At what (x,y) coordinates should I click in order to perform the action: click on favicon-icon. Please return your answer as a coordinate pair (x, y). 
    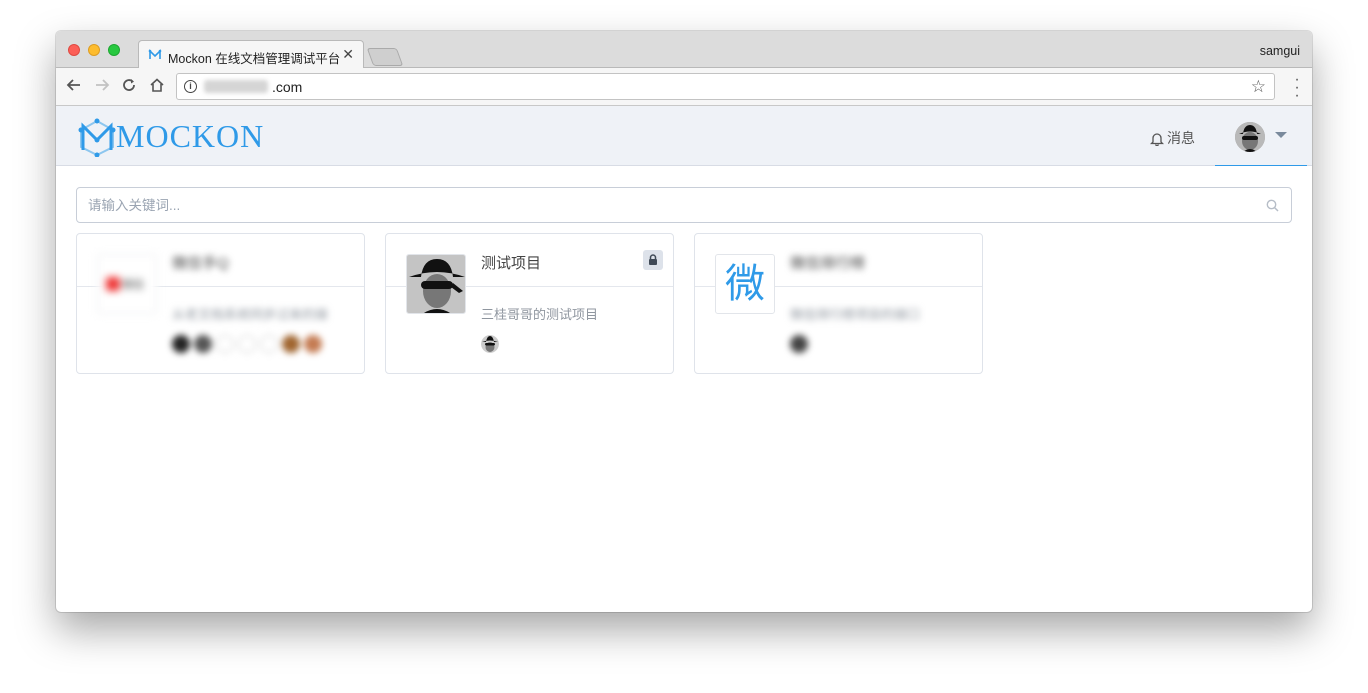
    Looking at the image, I should click on (155, 54).